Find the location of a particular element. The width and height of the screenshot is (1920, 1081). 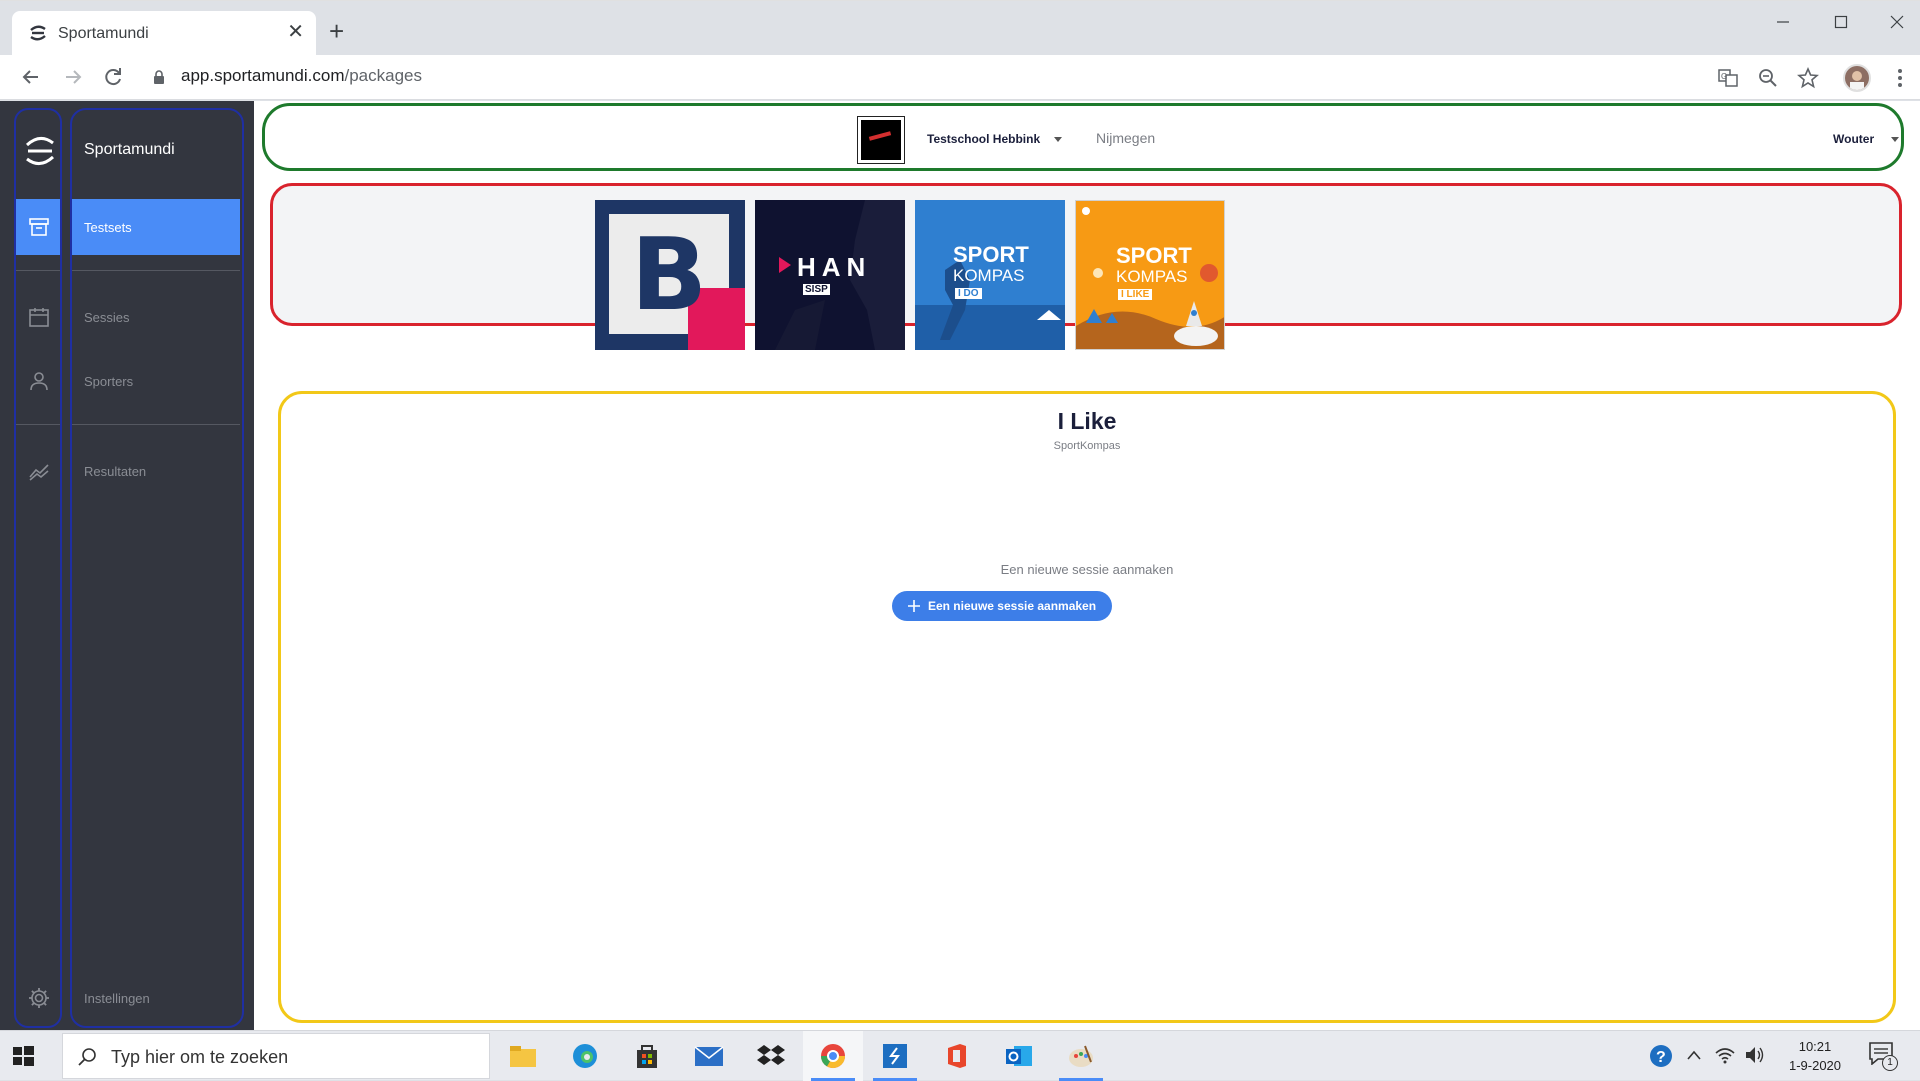

outlook-app is located at coordinates (1019, 1056).